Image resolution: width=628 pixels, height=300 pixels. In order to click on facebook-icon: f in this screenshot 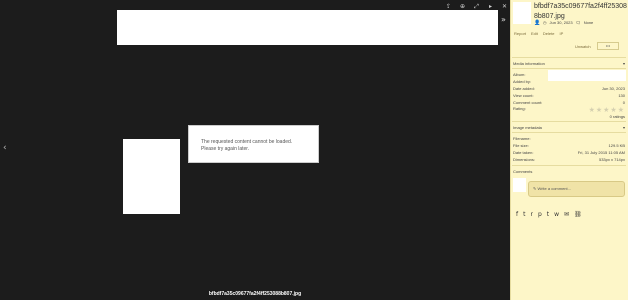, I will do `click(517, 214)`.